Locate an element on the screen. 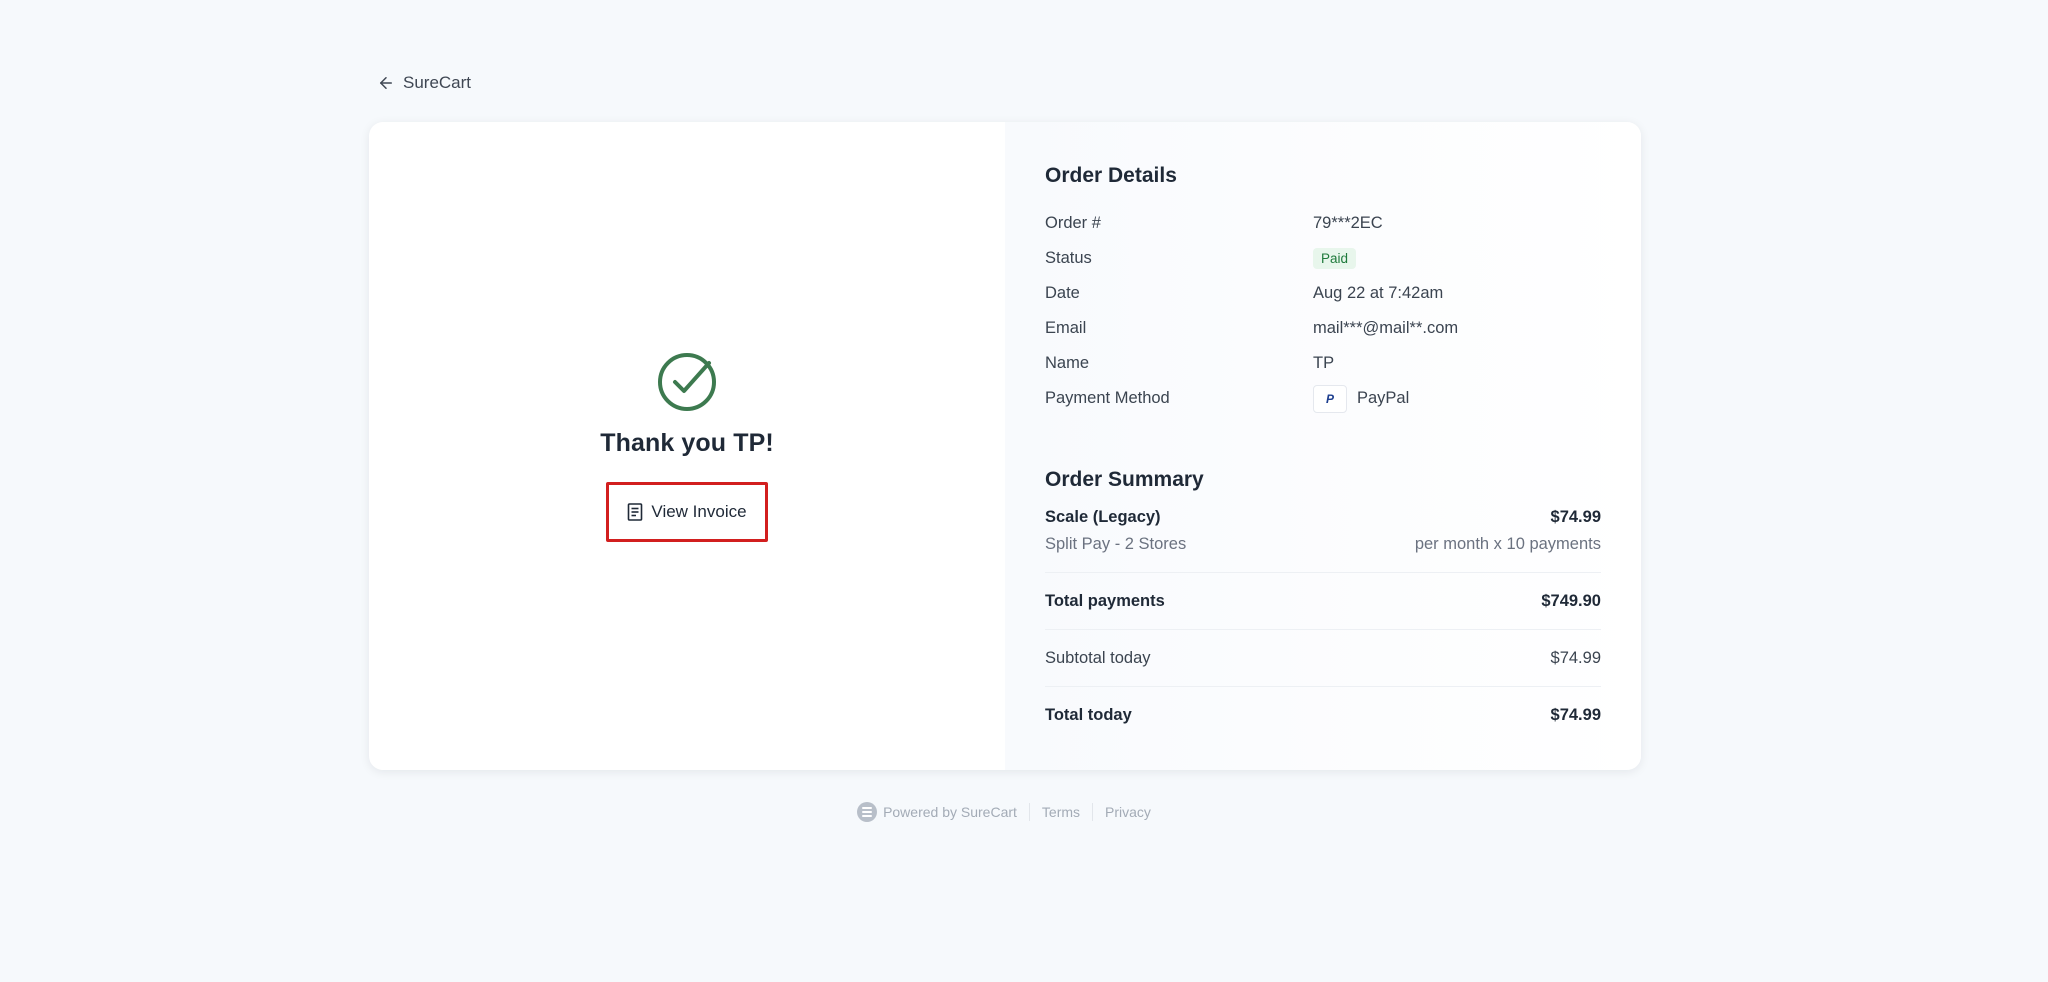 This screenshot has height=982, width=2048. total-today-label: Total today is located at coordinates (1088, 714).